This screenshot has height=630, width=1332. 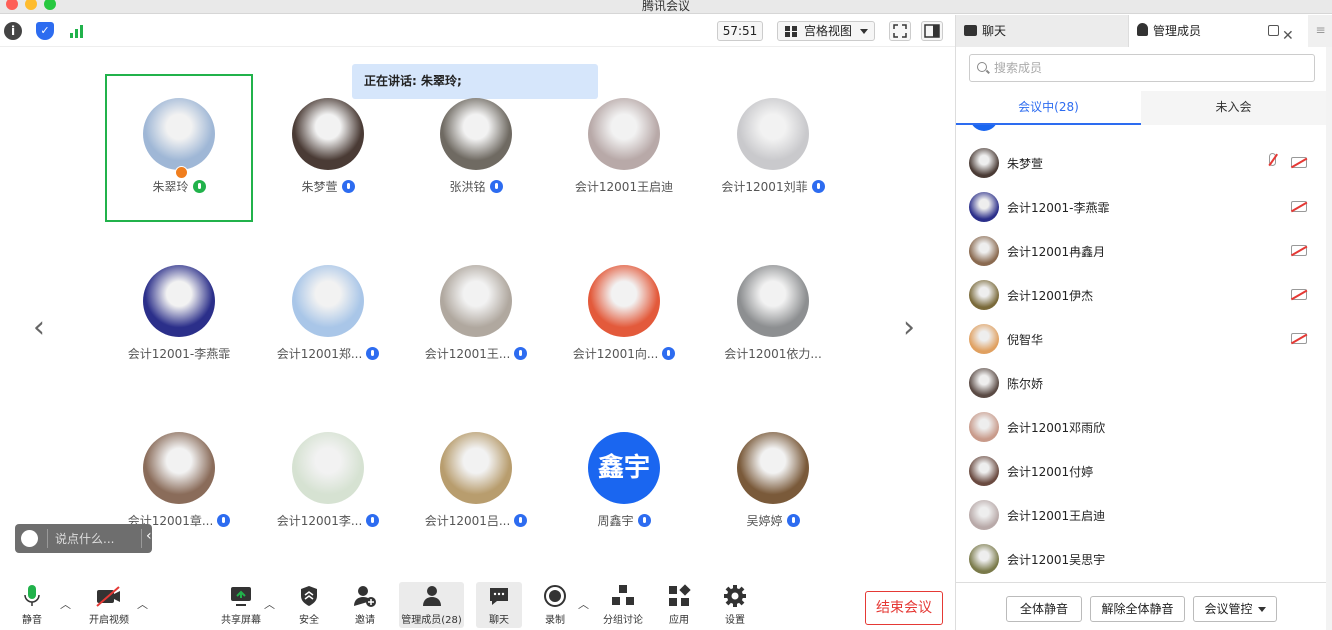 What do you see at coordinates (1273, 30) in the screenshot?
I see `popout-icon` at bounding box center [1273, 30].